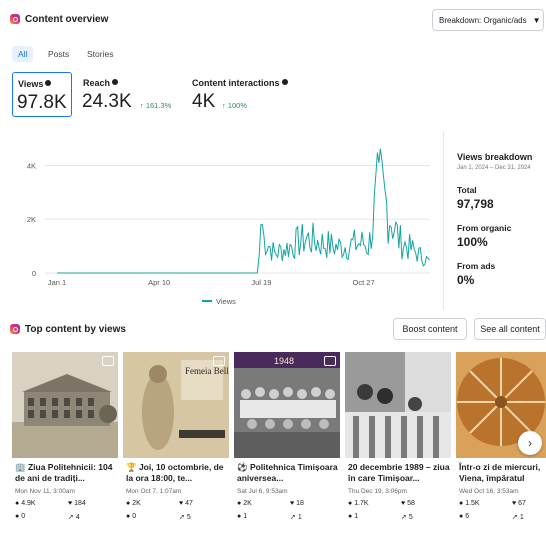 This screenshot has width=546, height=533. Describe the element at coordinates (377, 491) in the screenshot. I see `post-date: Thu Dec 19, 3:06pm` at that location.